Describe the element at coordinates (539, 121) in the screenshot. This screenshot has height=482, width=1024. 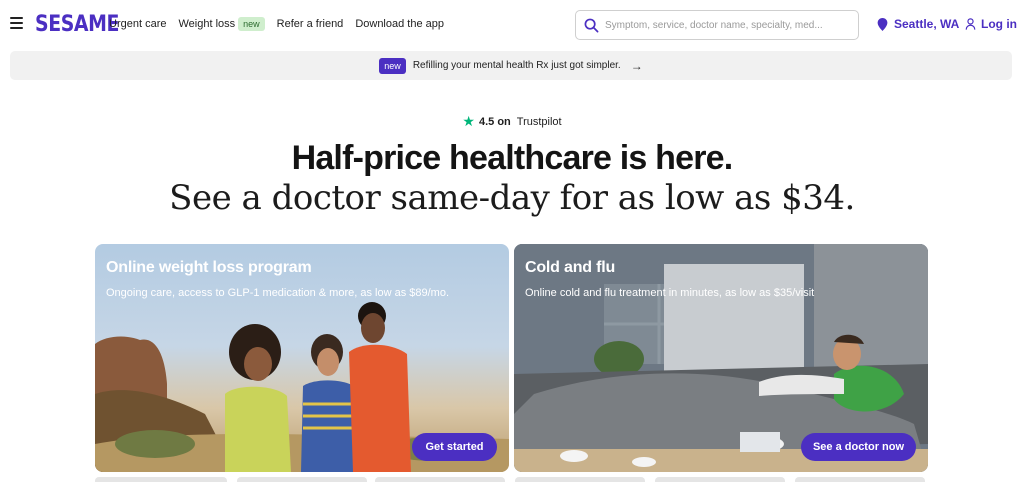
I see `trustpilot-label: Trustpilot` at that location.